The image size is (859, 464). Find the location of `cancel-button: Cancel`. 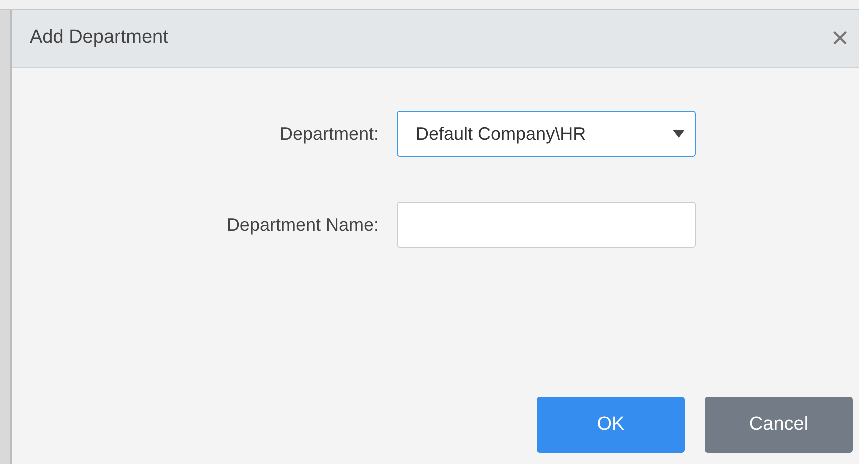

cancel-button: Cancel is located at coordinates (779, 425).